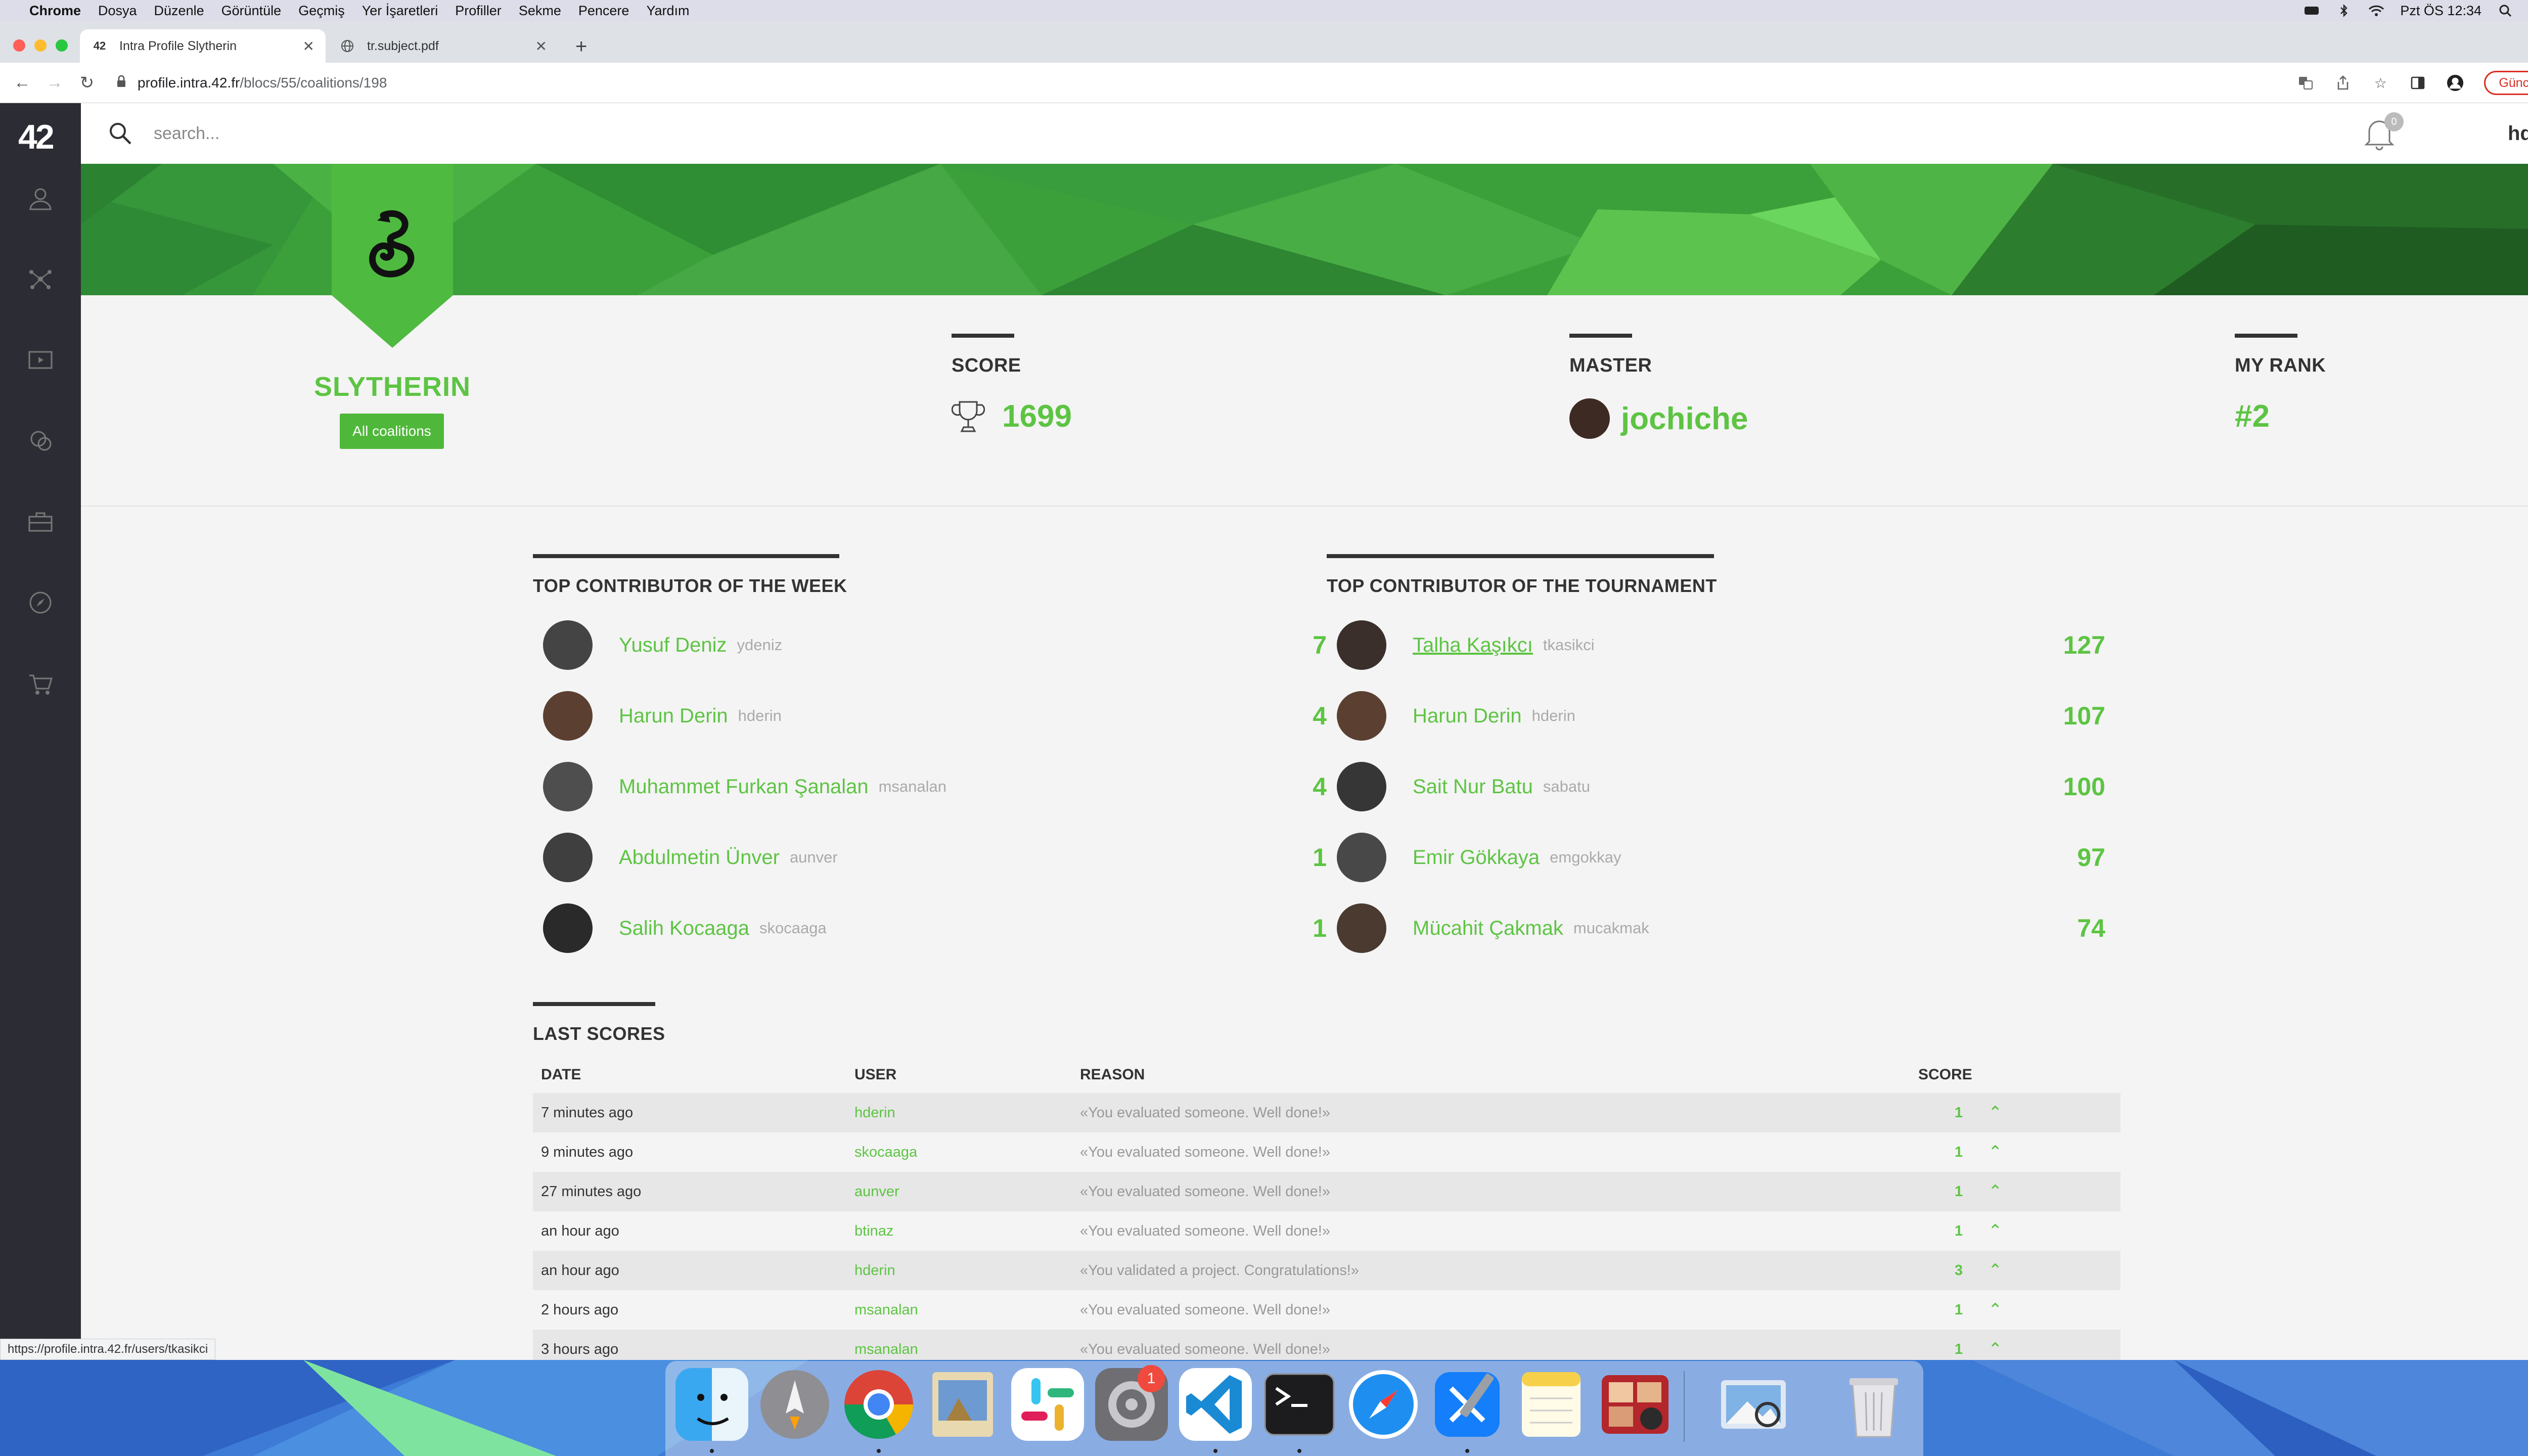 This screenshot has height=1456, width=2528. What do you see at coordinates (581, 46) in the screenshot?
I see `new-tab-button: +` at bounding box center [581, 46].